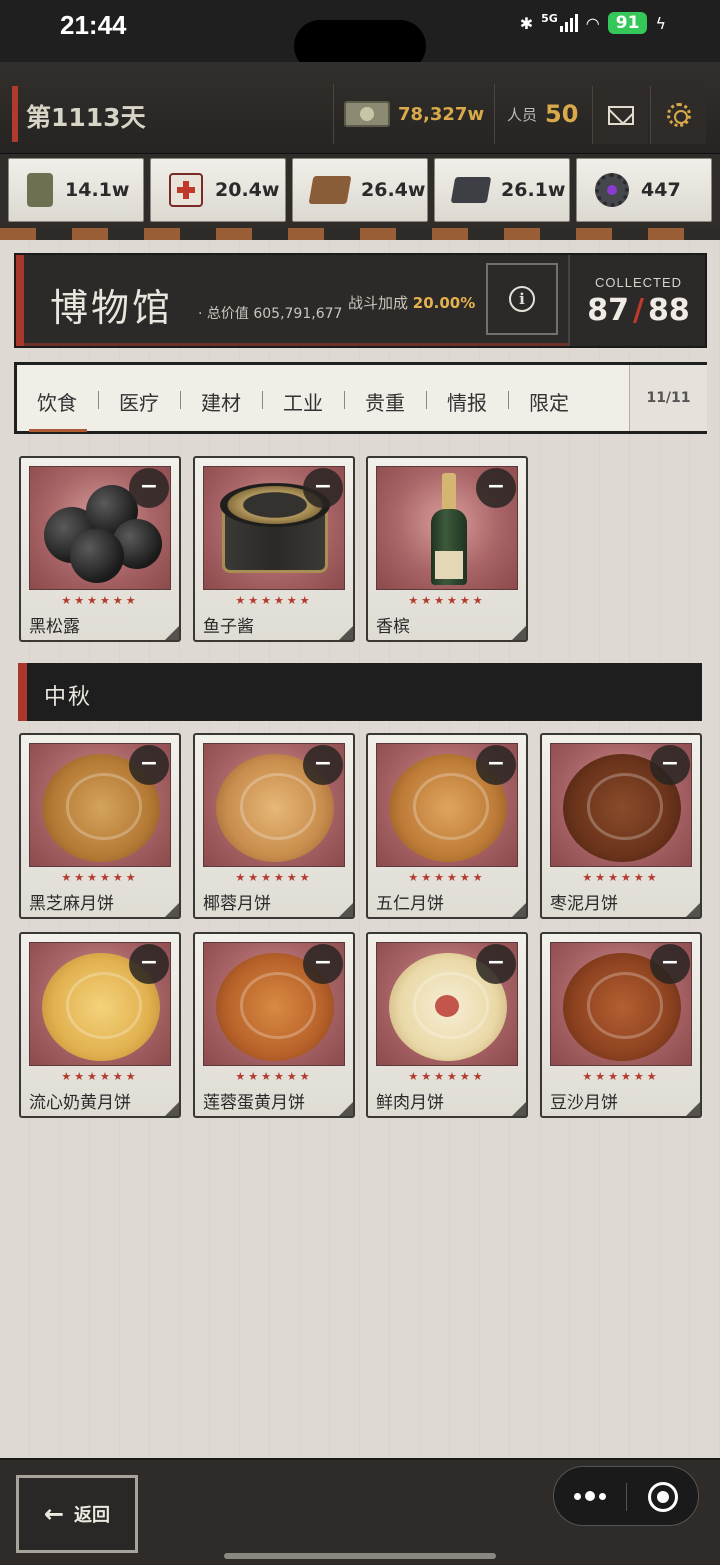  I want to click on back-button: ← 返回, so click(77, 1514).